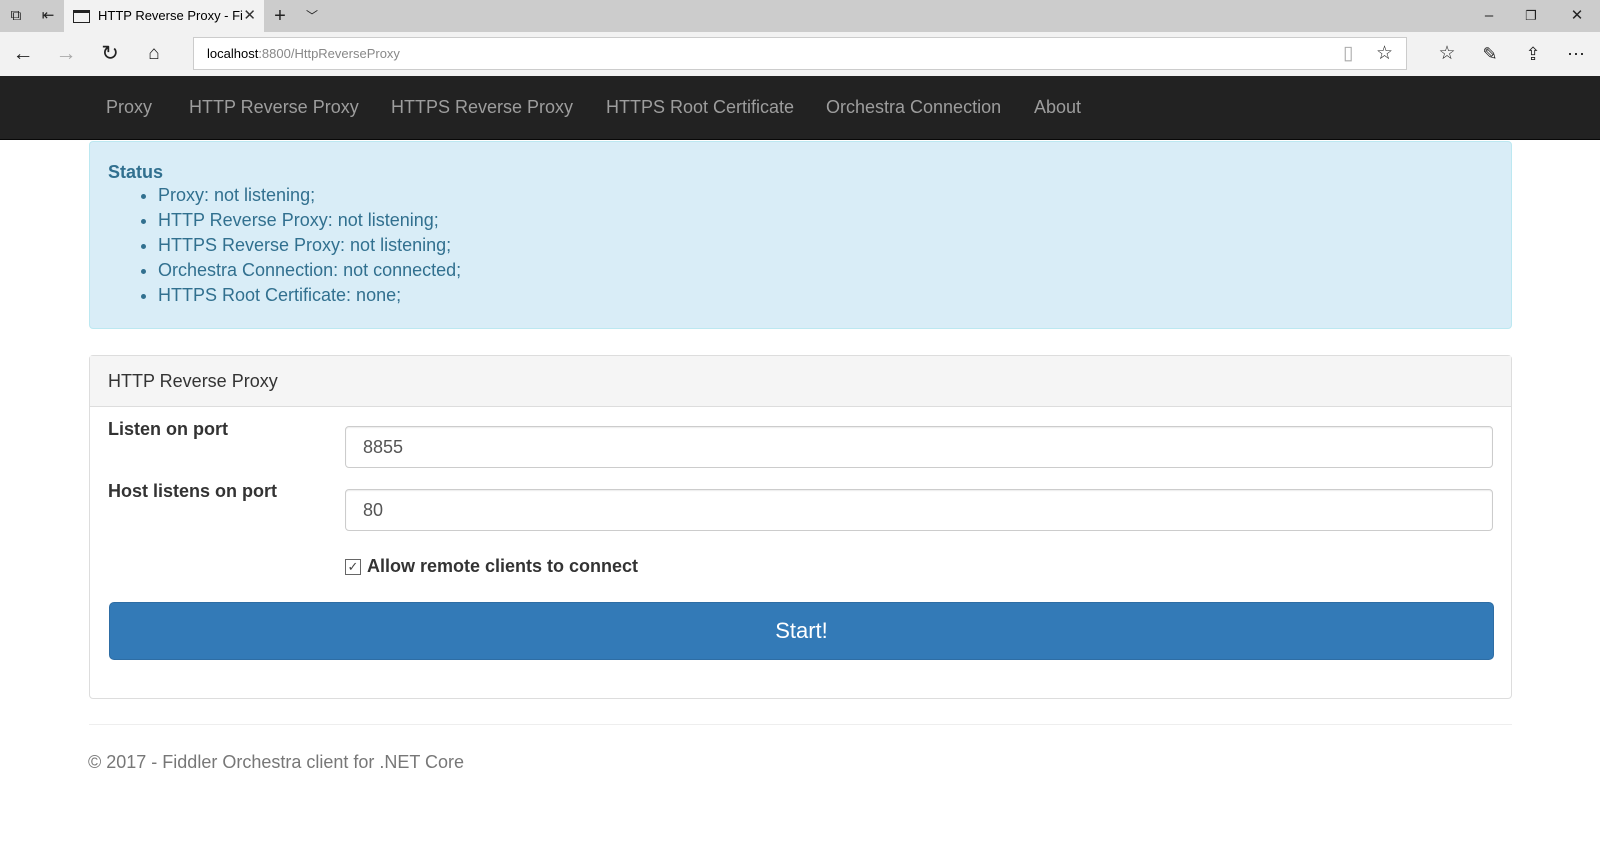  I want to click on status-item: HTTP Reverse Proxy: not listening;, so click(825, 220).